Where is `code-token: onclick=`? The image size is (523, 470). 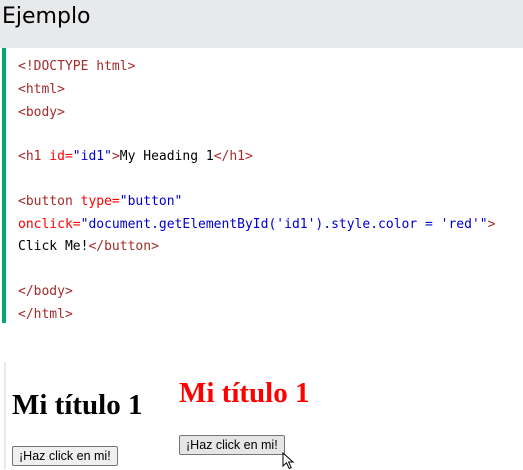 code-token: onclick= is located at coordinates (49, 224).